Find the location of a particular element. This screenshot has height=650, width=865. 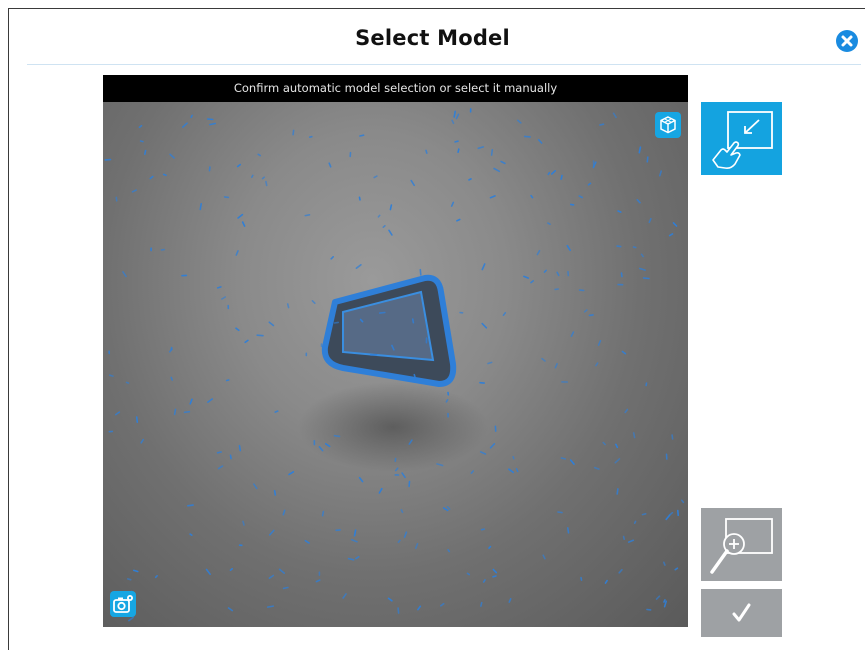

camera-settings-button is located at coordinates (123, 604).